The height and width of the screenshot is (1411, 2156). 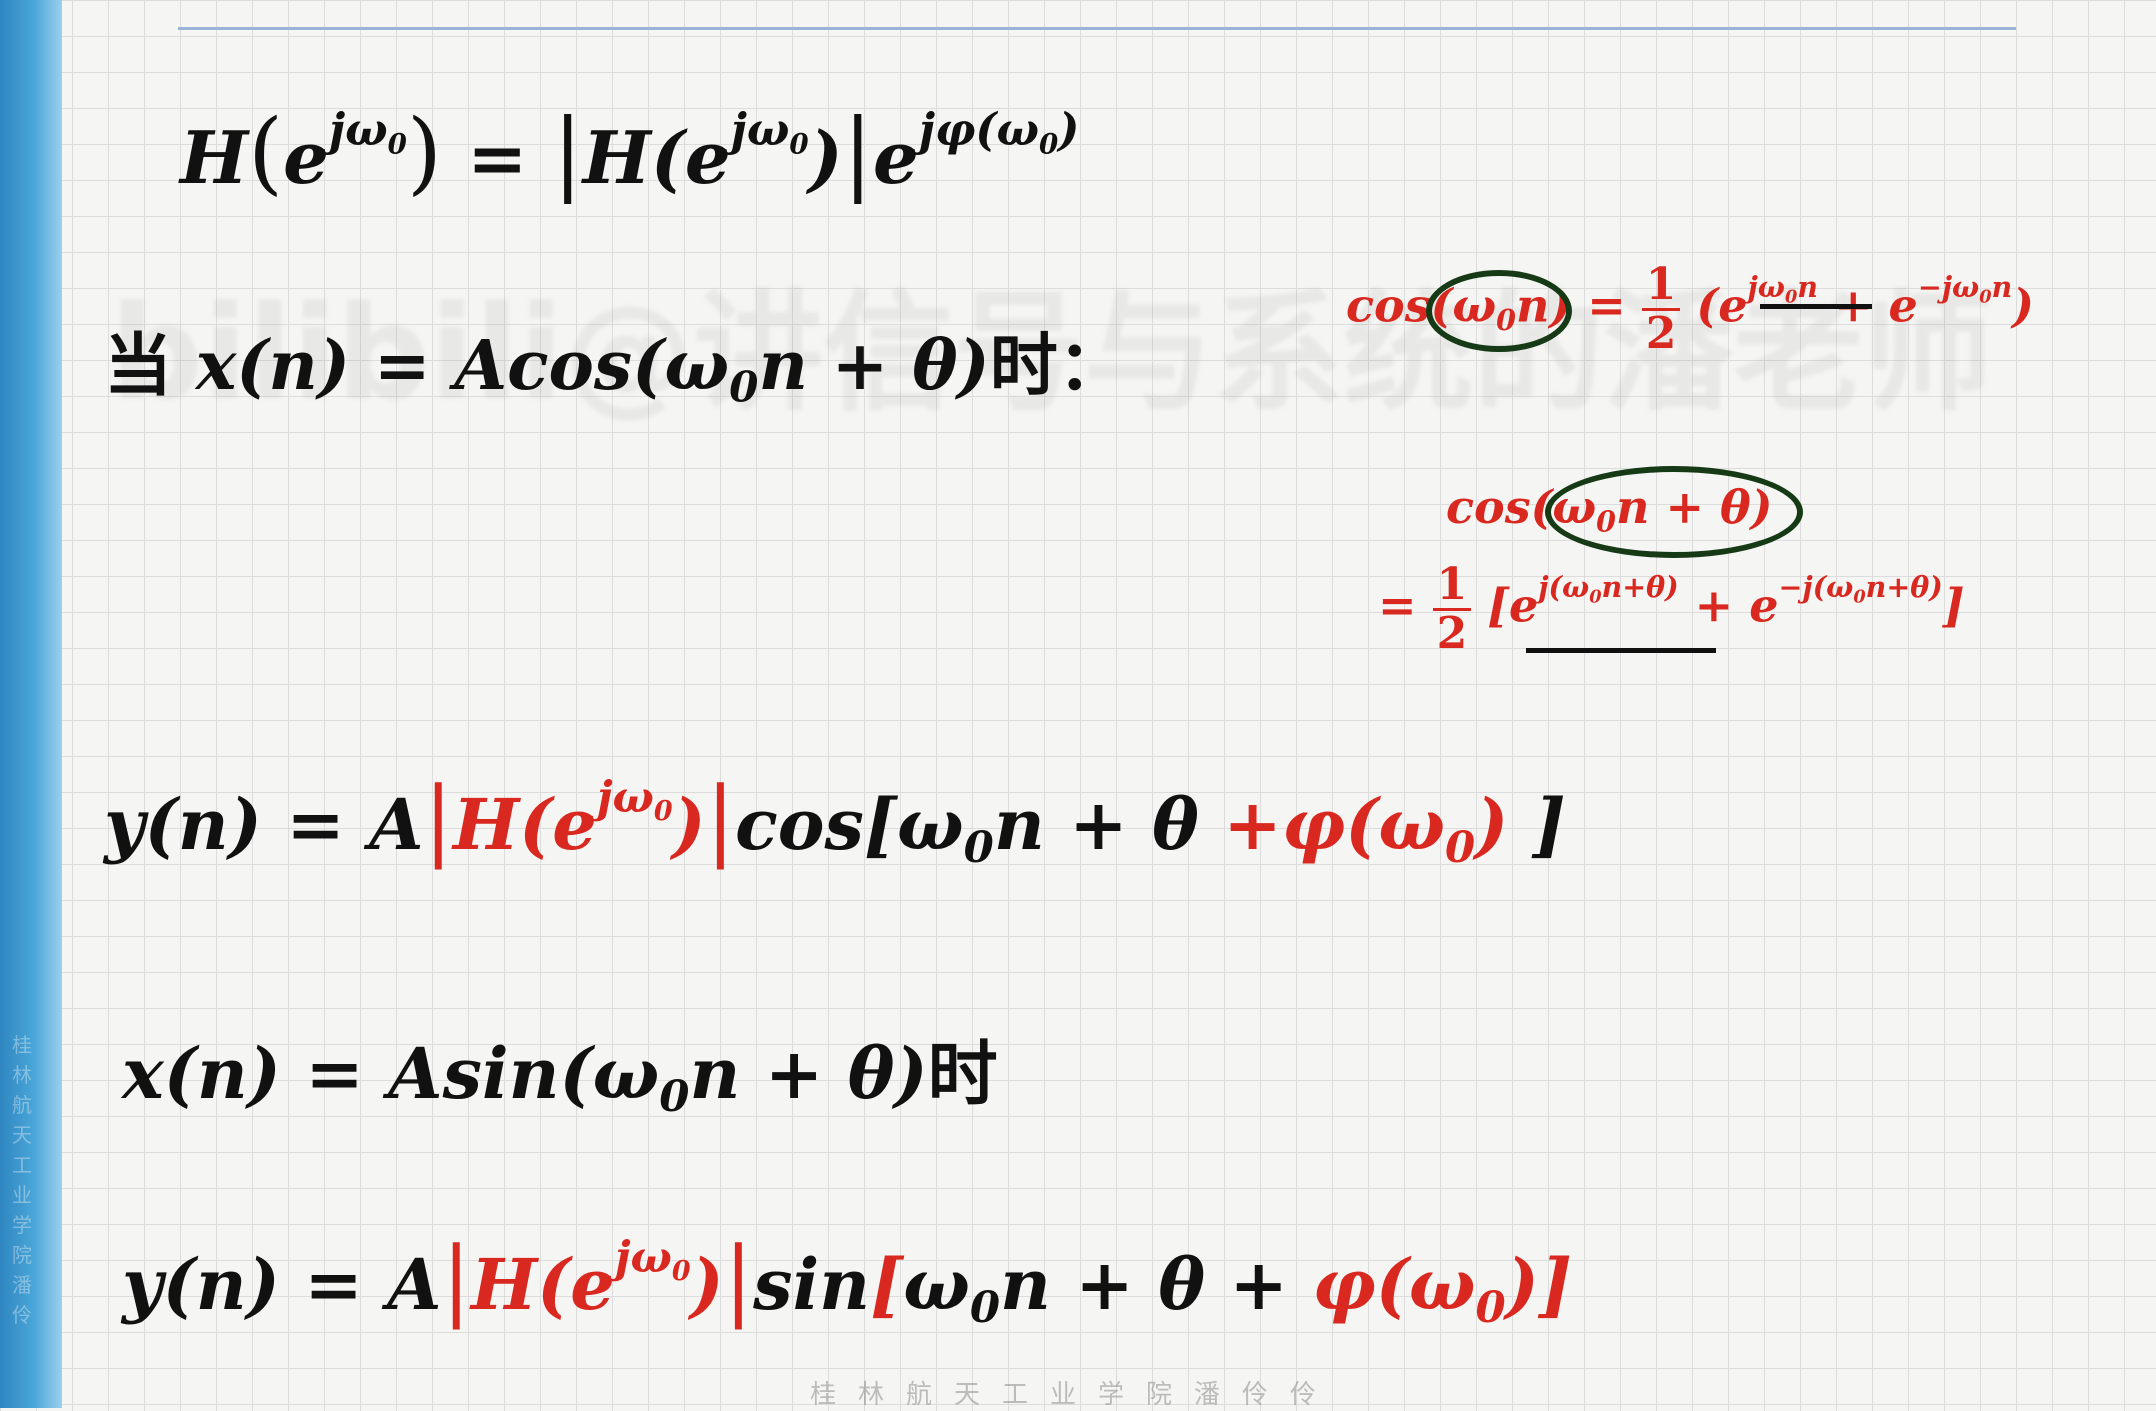 I want to click on fraction-numerator-2: 1, so click(x=1452, y=586).